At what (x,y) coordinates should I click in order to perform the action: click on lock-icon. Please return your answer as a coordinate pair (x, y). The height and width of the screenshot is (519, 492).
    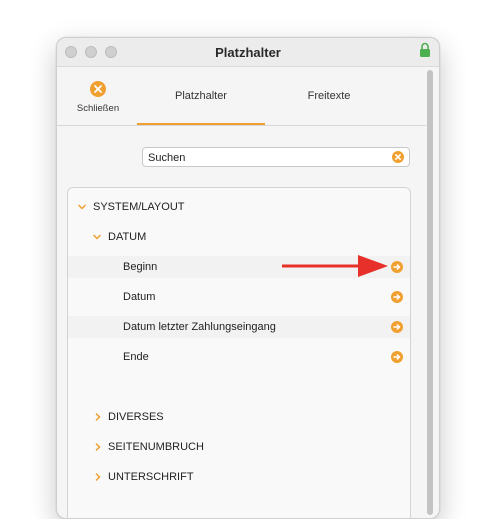
    Looking at the image, I should click on (425, 49).